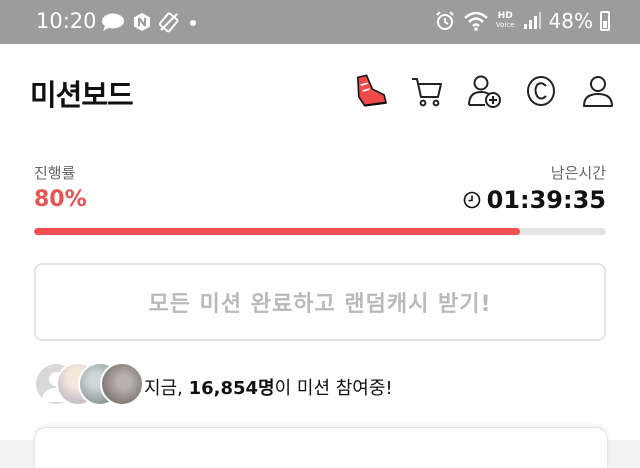 The image size is (640, 468). Describe the element at coordinates (122, 384) in the screenshot. I see `avatar` at that location.